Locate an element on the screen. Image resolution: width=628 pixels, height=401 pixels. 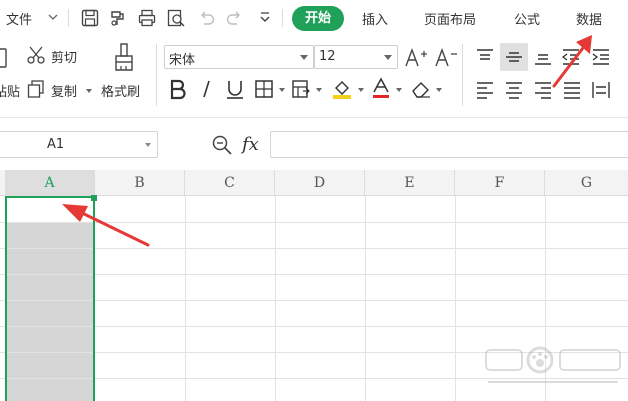
fill-color-icon is located at coordinates (342, 88).